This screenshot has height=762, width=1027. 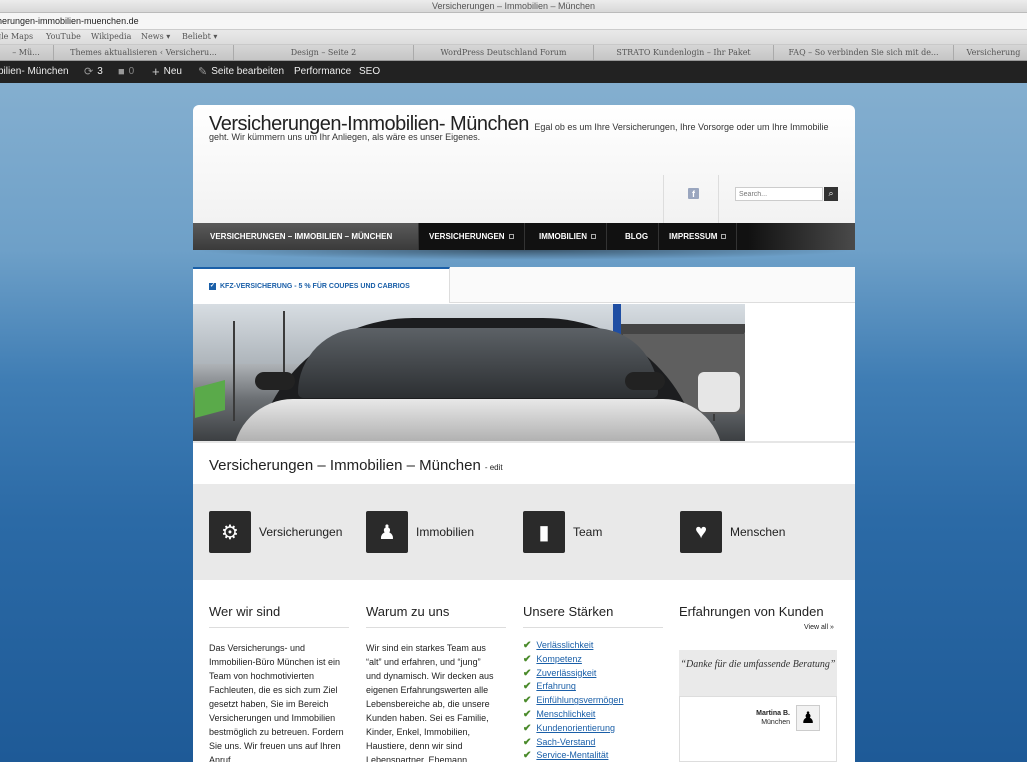 I want to click on strength-link: Zuverlässigkeit, so click(x=566, y=674).